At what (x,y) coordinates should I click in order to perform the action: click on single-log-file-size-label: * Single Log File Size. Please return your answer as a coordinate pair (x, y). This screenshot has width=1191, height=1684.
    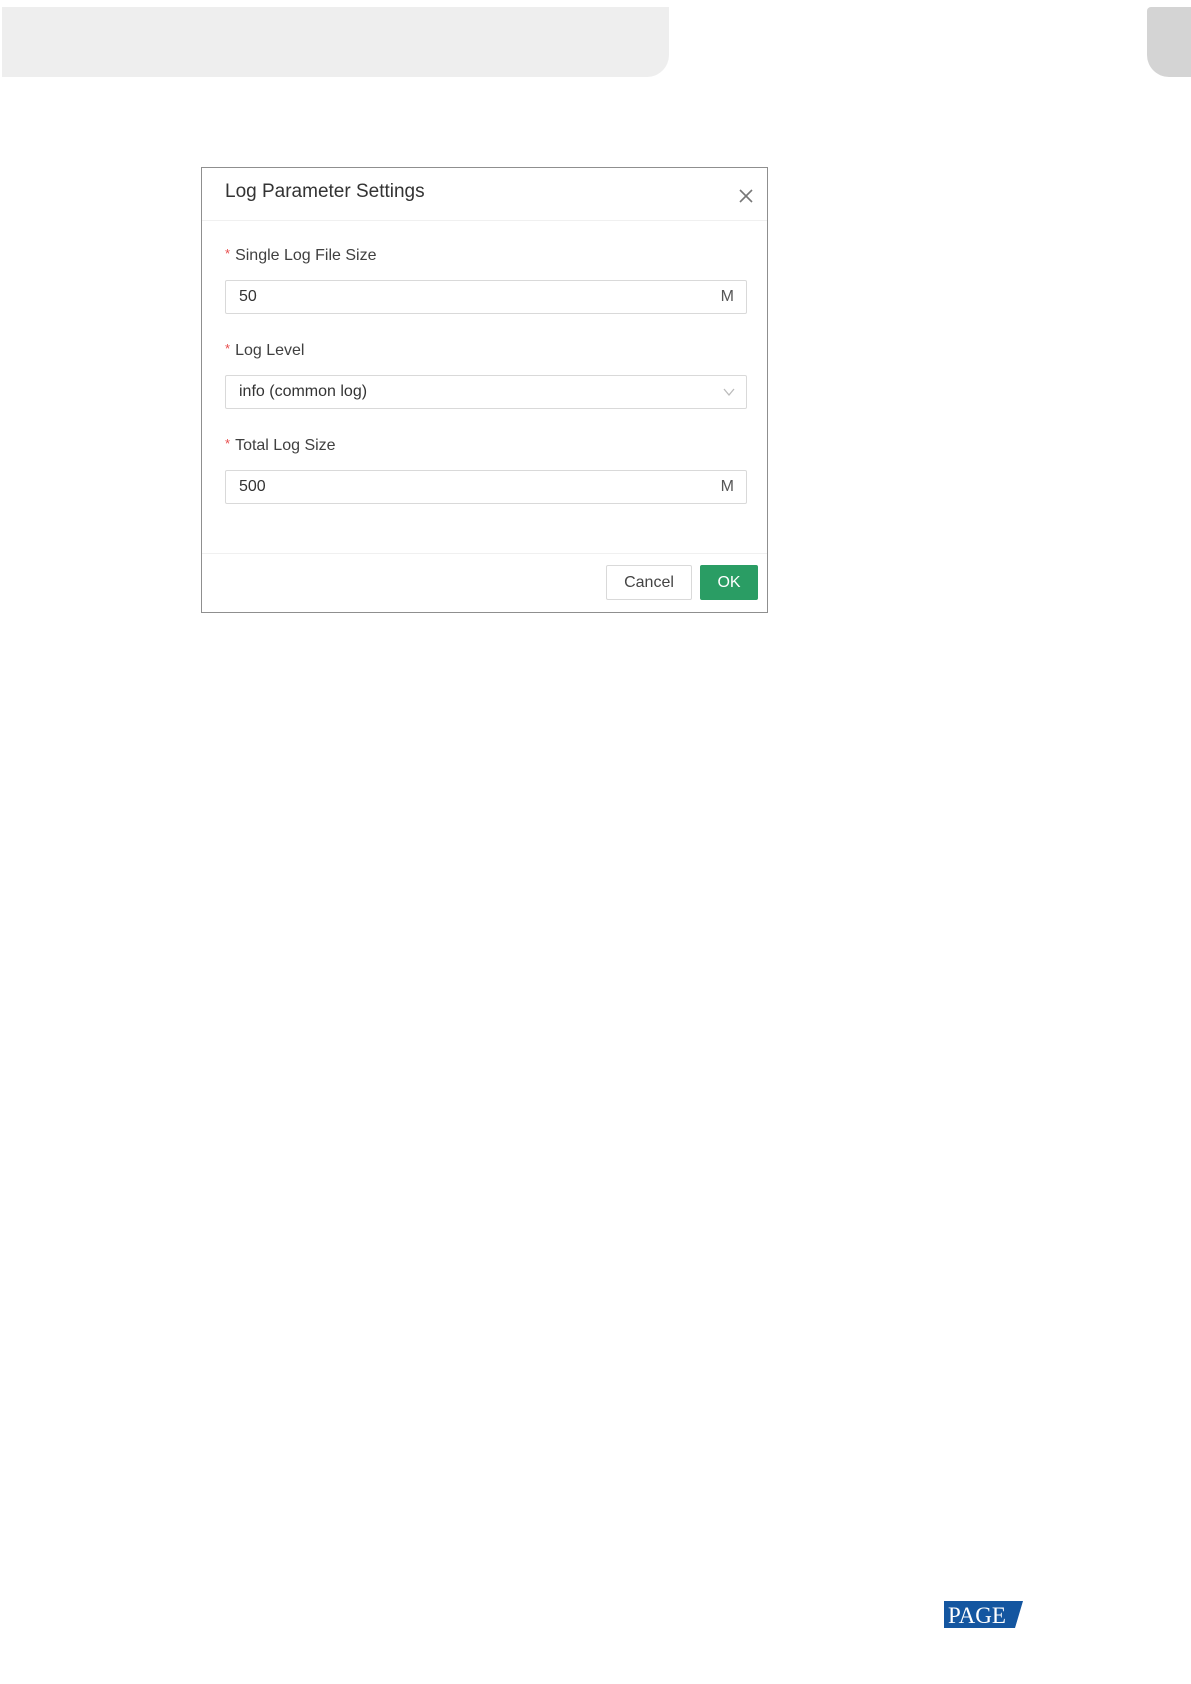
    Looking at the image, I should click on (301, 255).